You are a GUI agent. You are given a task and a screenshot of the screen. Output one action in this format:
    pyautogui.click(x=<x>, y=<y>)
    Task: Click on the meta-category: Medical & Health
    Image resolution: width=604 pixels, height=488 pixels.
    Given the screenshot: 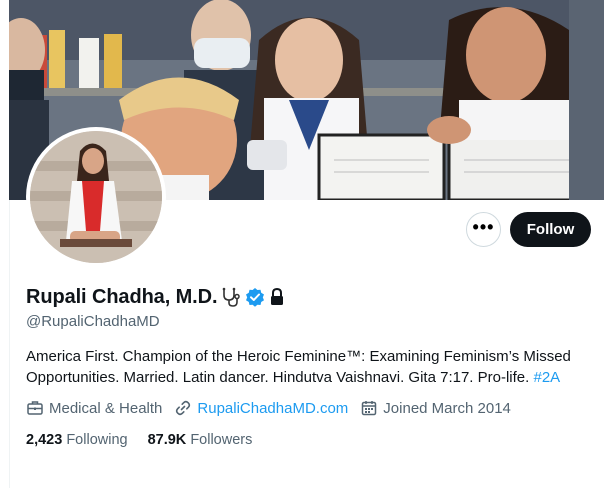 What is the action you would take?
    pyautogui.click(x=94, y=408)
    